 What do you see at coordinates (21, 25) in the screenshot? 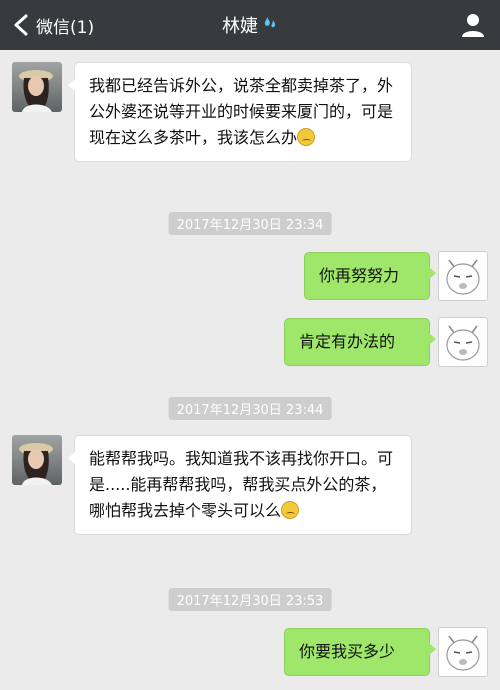
I see `chevron-left-icon` at bounding box center [21, 25].